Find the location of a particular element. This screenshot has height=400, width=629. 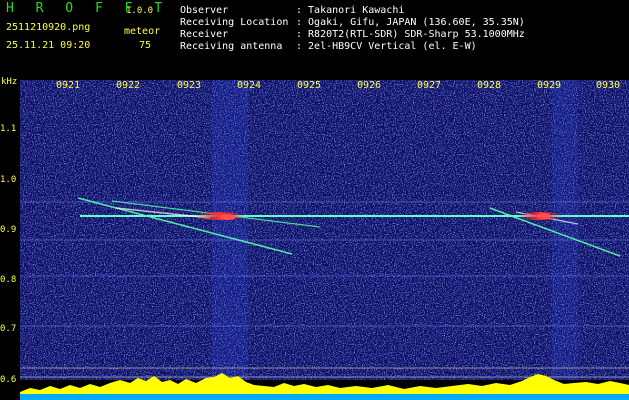

x-tick-0929: 0929 is located at coordinates (549, 85).